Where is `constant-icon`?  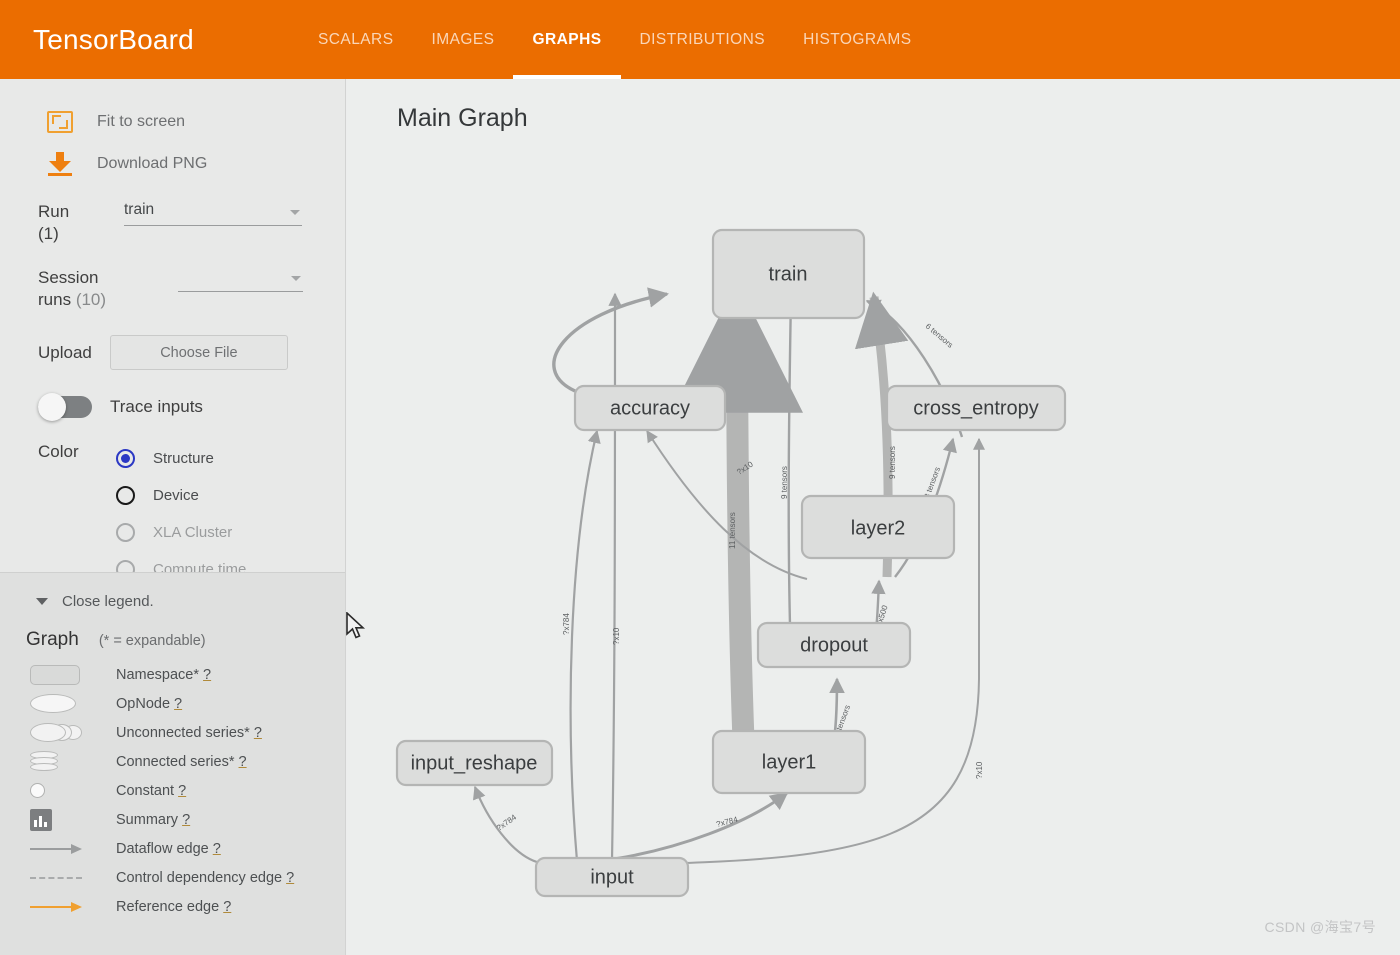
constant-icon is located at coordinates (59, 790).